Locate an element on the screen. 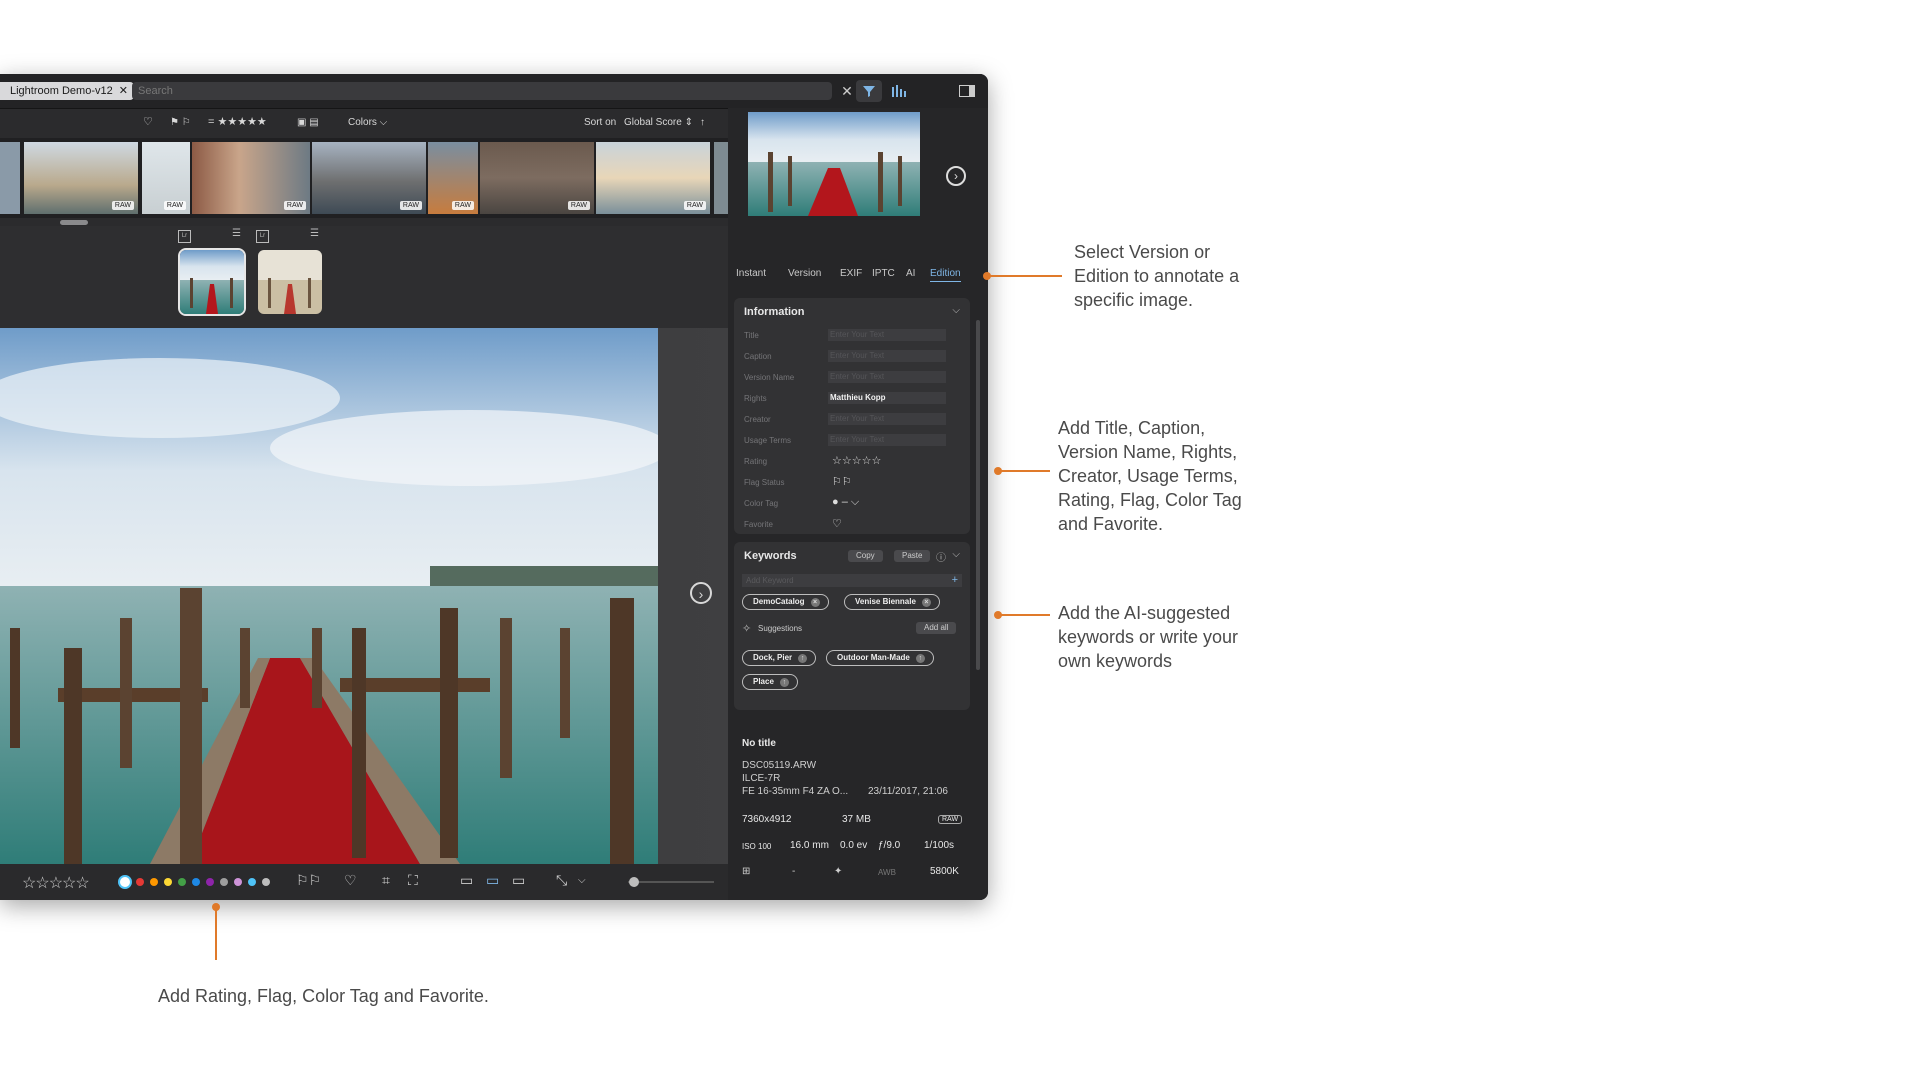 This screenshot has height=1080, width=1920. caption-field: Caption Enter Your Text is located at coordinates (854, 357).